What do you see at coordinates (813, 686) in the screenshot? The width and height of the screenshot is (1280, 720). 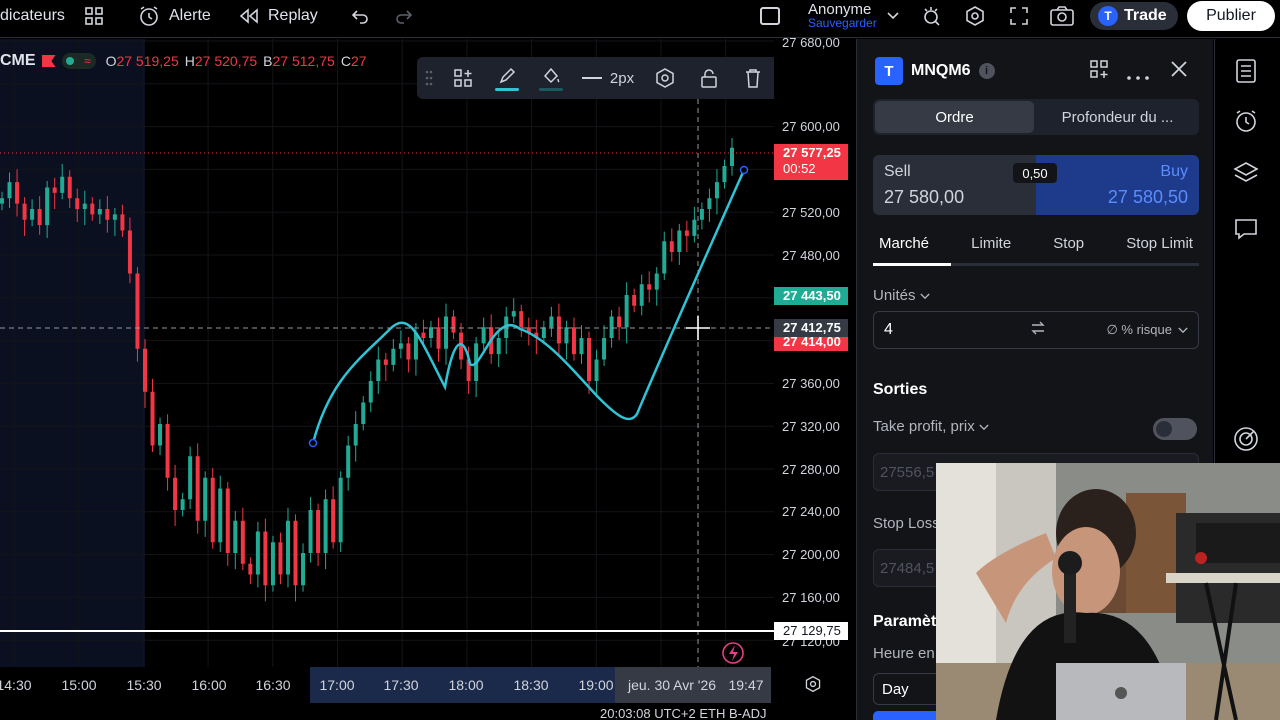 I see `axis-settings-icon` at bounding box center [813, 686].